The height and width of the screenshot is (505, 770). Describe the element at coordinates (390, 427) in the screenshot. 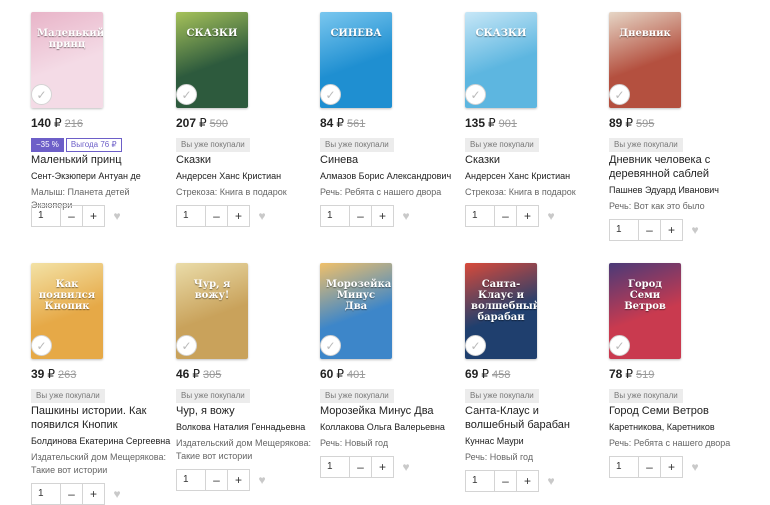

I see `book-author: Коллакова Ольга Валерьевна` at that location.